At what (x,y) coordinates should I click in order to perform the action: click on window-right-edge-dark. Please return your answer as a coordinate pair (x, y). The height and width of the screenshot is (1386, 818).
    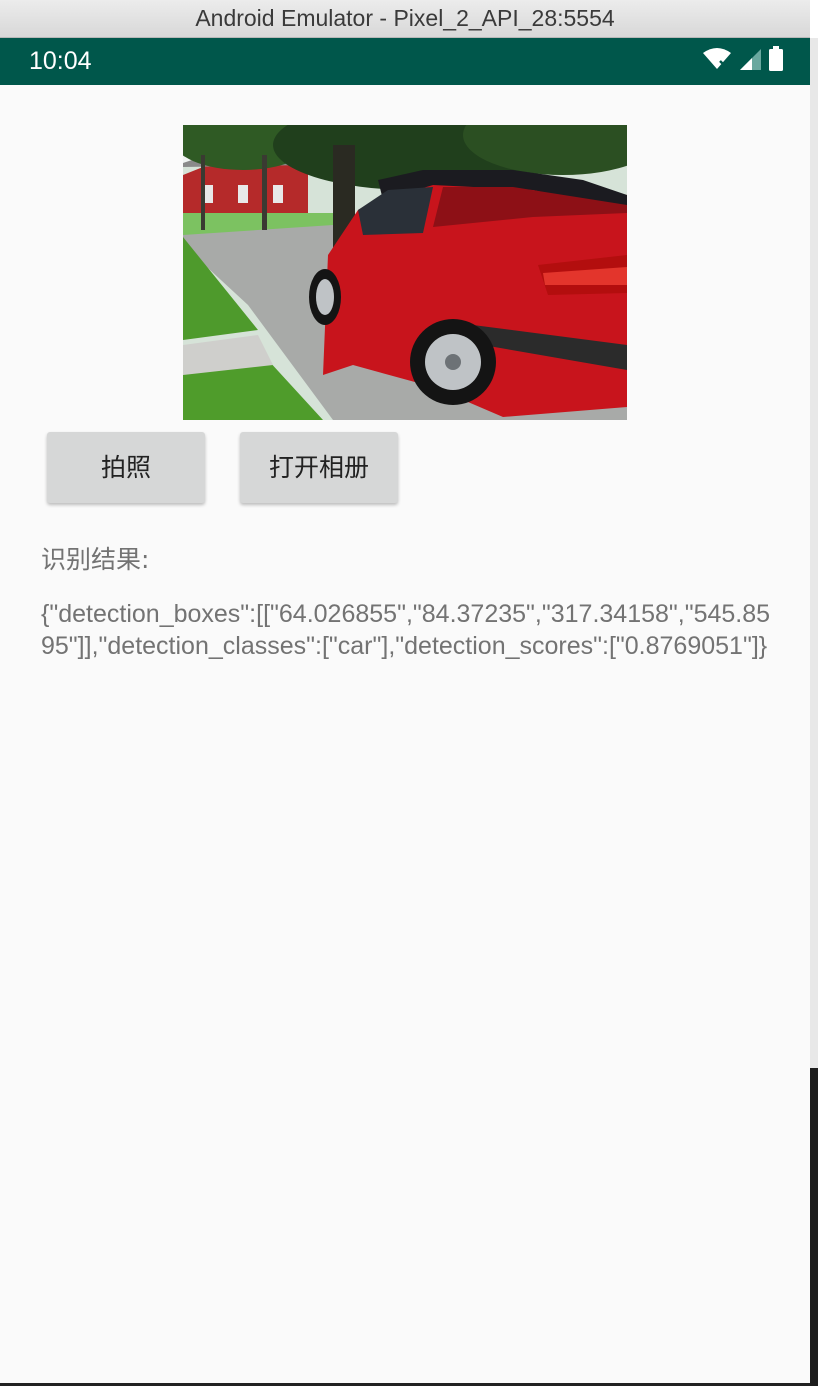
    Looking at the image, I should click on (814, 1227).